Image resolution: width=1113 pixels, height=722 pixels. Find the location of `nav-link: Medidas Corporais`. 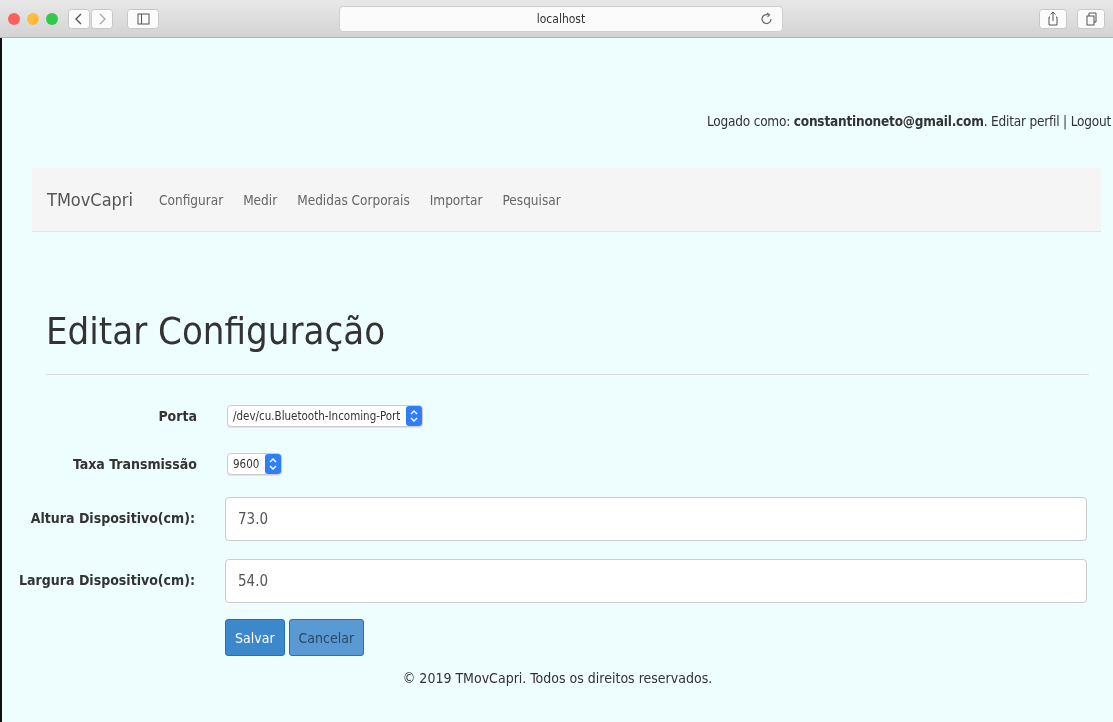

nav-link: Medidas Corporais is located at coordinates (353, 199).